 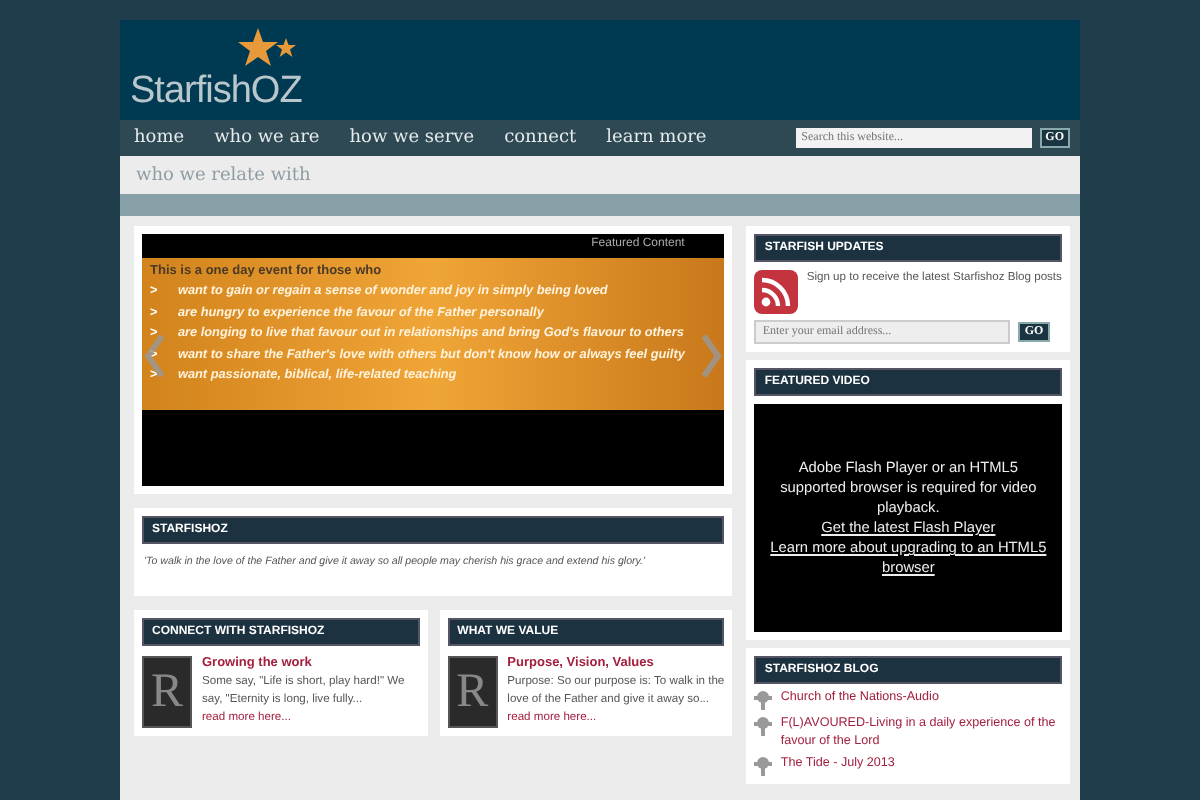 What do you see at coordinates (216, 92) in the screenshot?
I see `logo-text: StarfishOZ` at bounding box center [216, 92].